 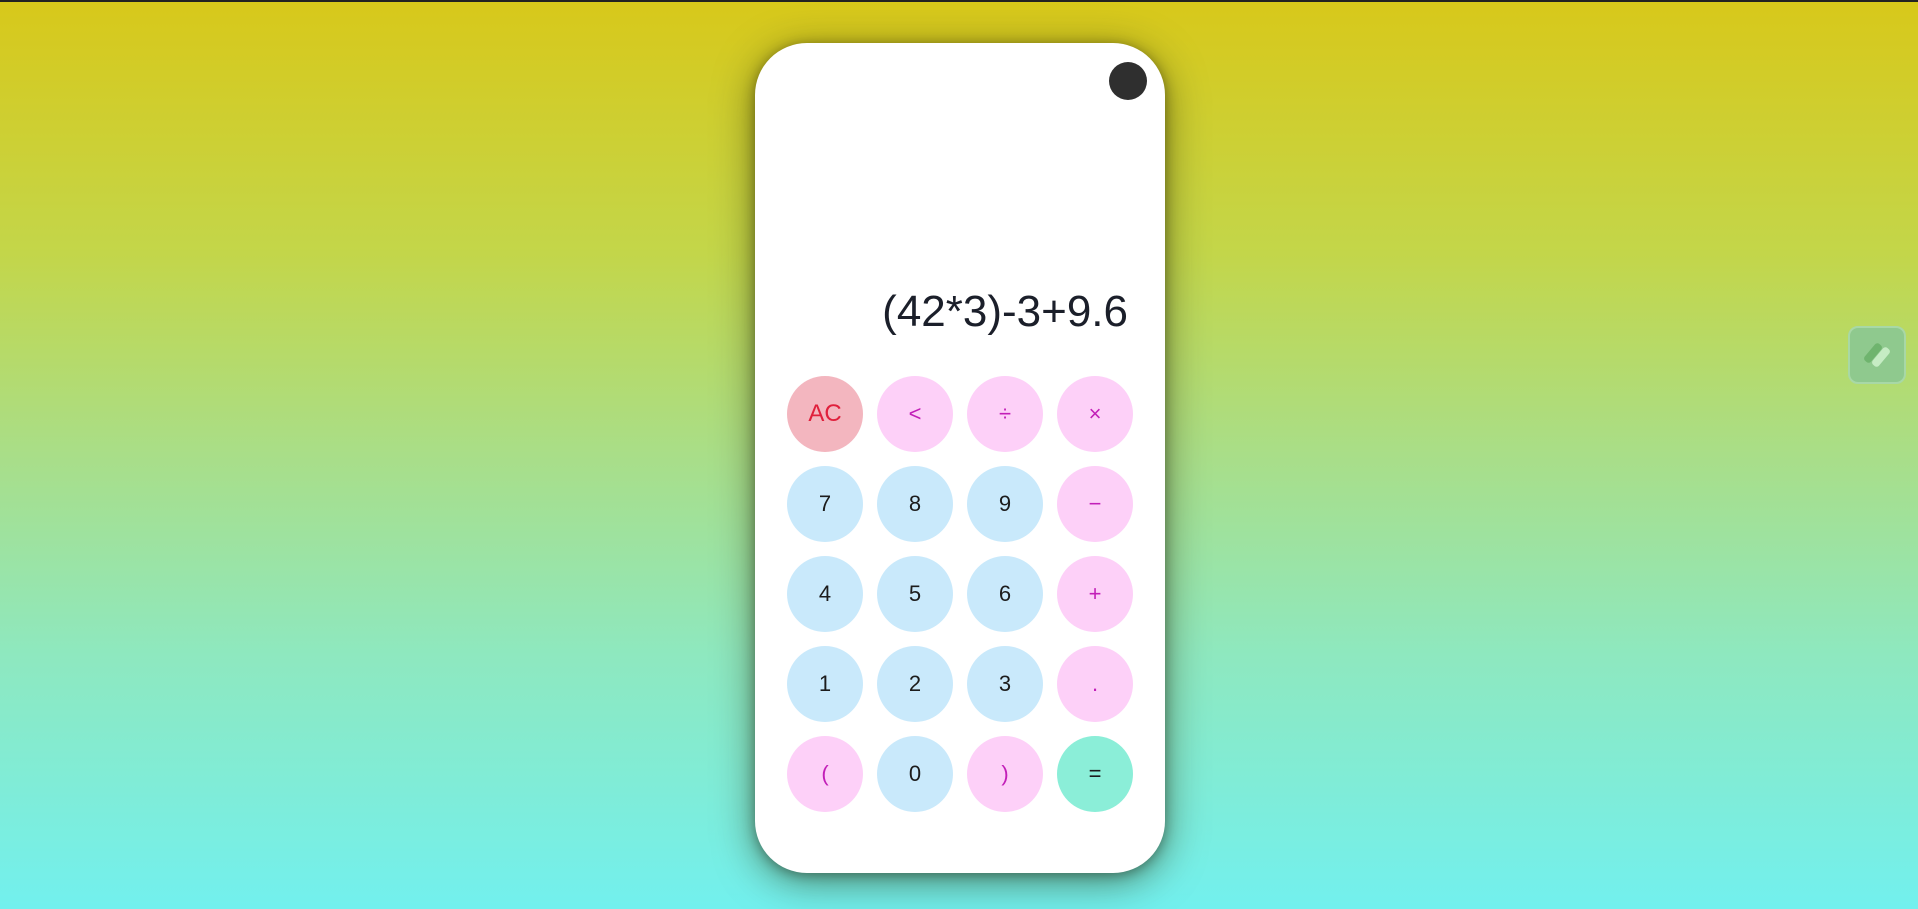 I want to click on digit-1-button: 1, so click(x=825, y=684).